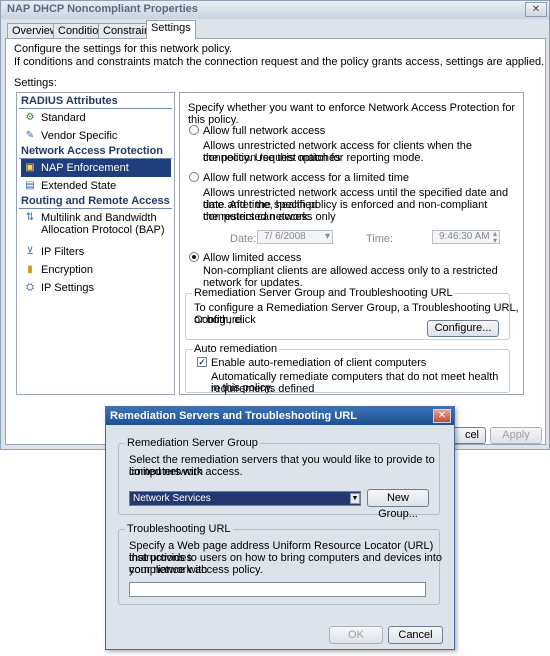 The image size is (550, 656). I want to click on window-title: NAP DHCP Noncompliant Properties, so click(102, 9).